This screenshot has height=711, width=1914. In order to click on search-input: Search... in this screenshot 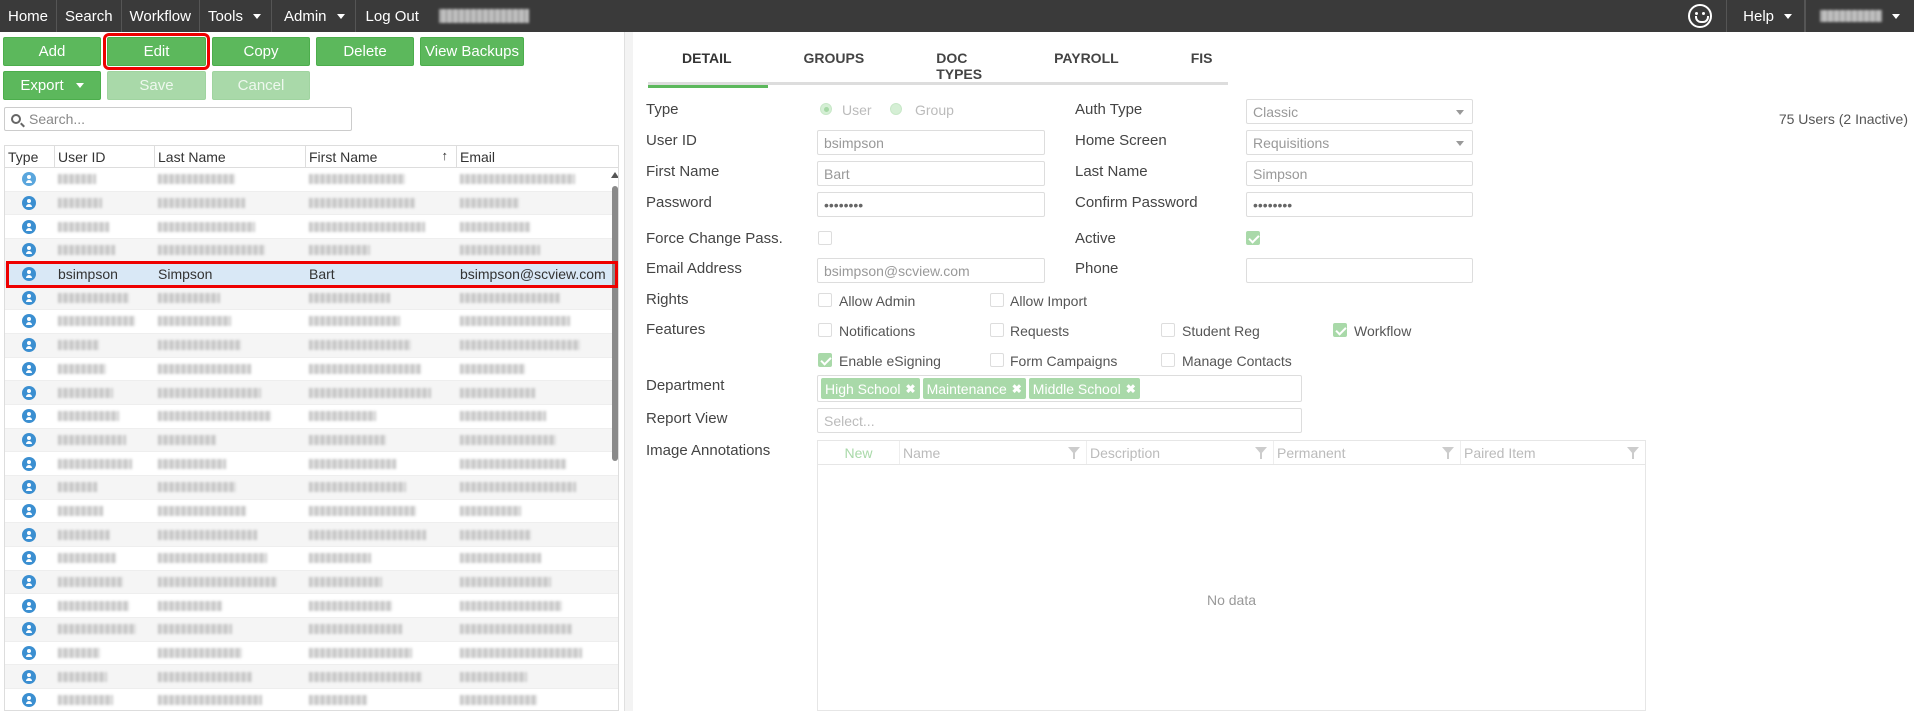, I will do `click(178, 119)`.